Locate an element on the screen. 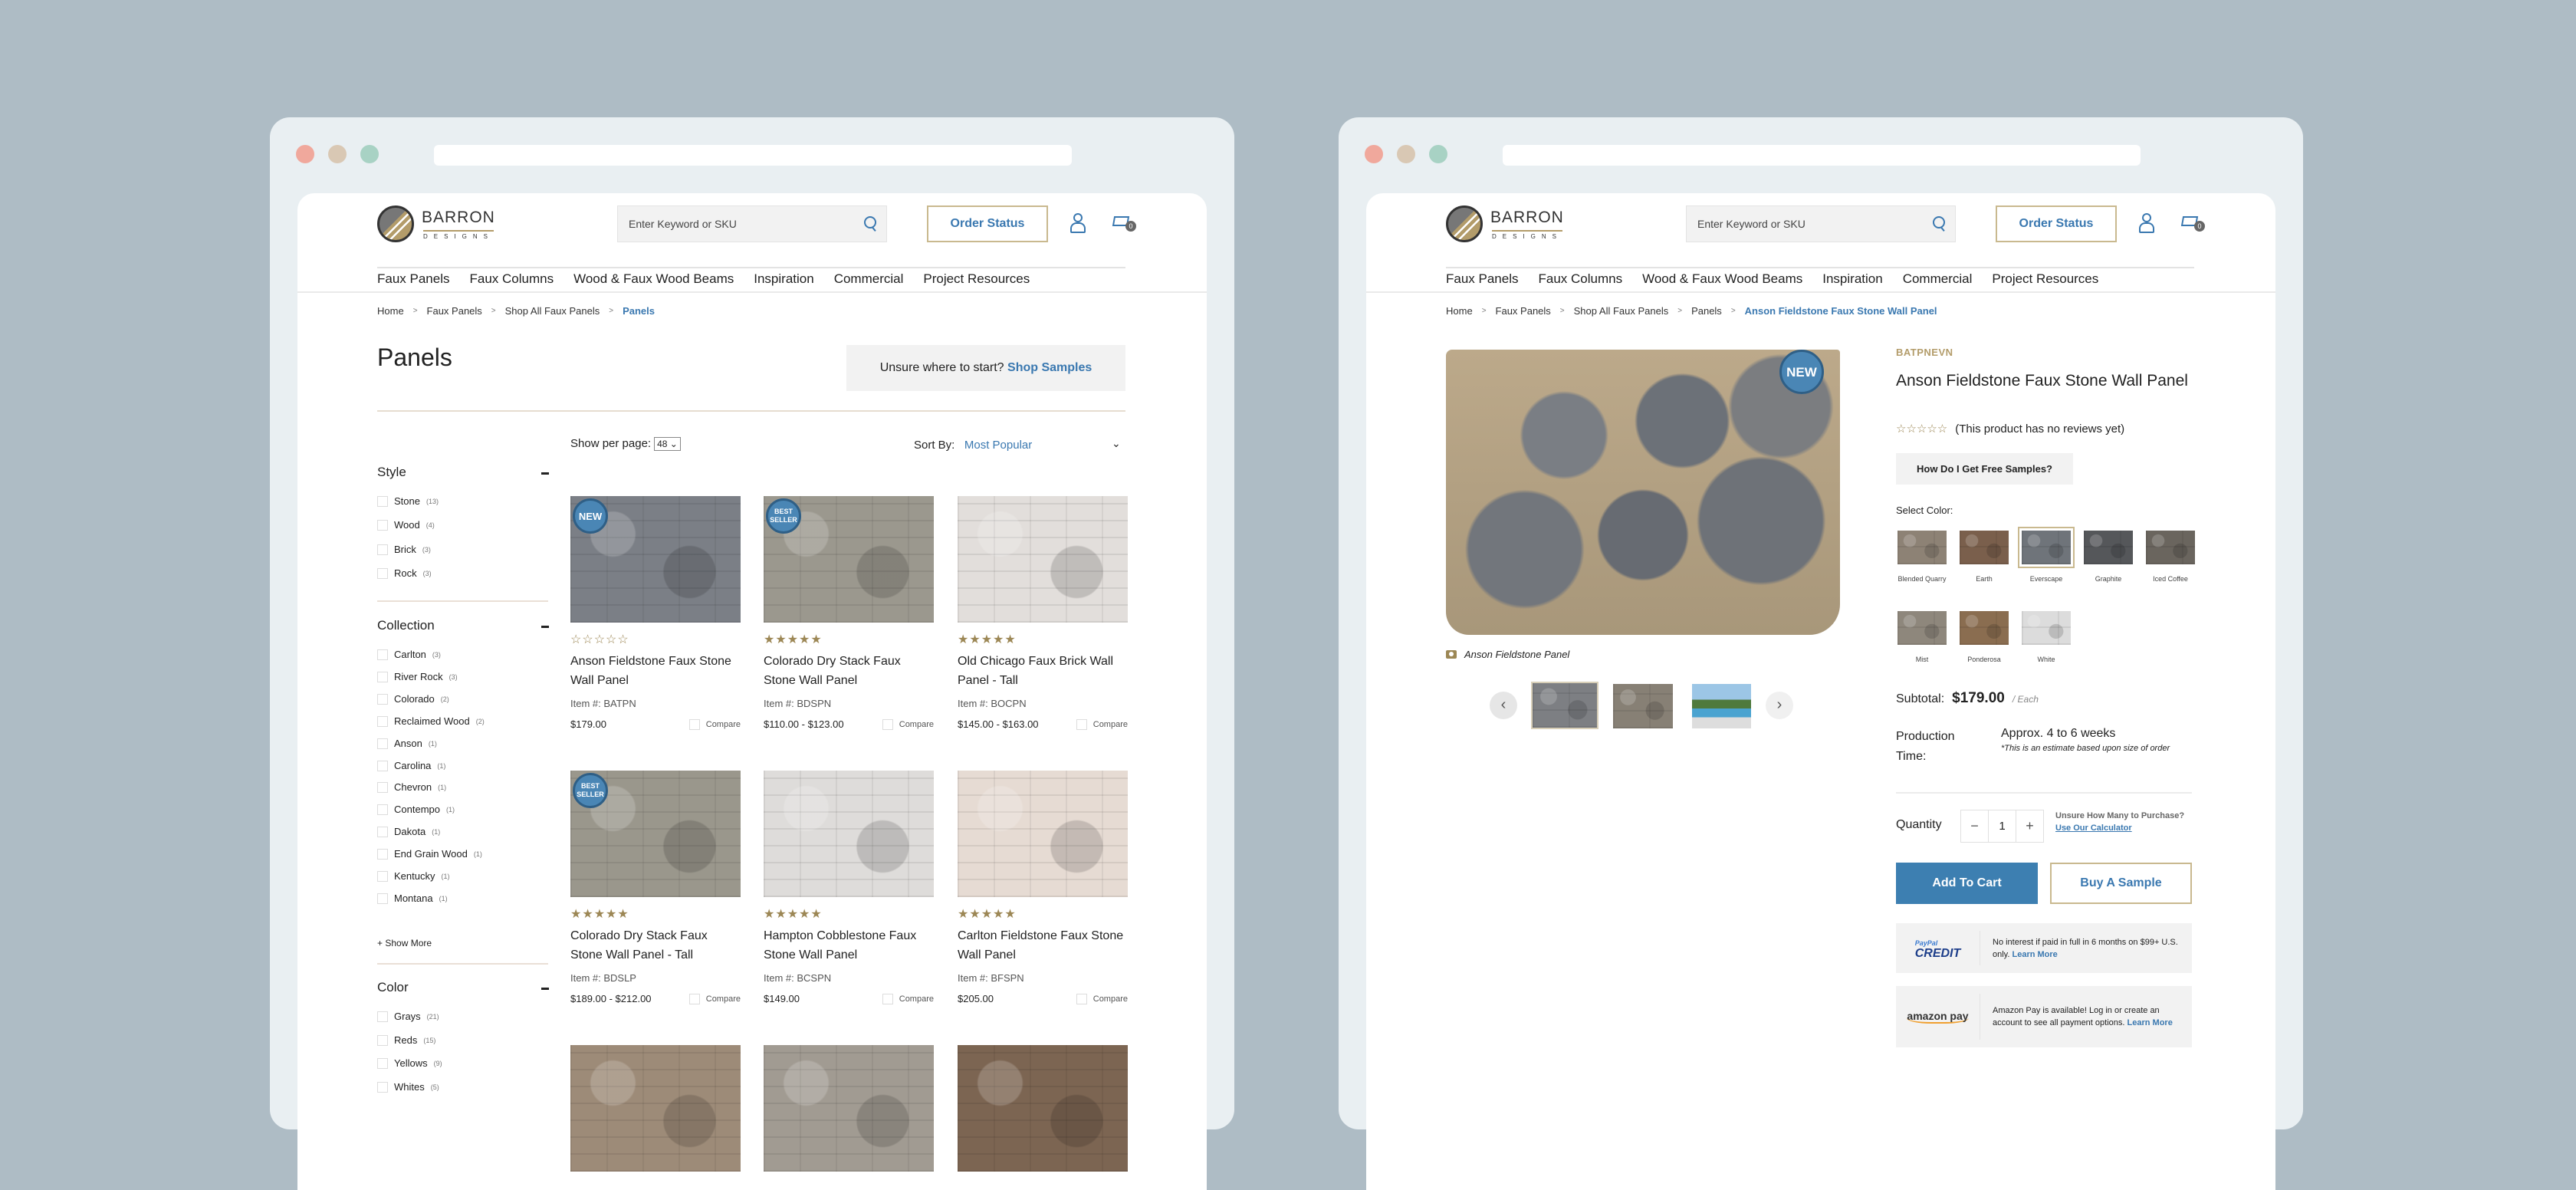 Image resolution: width=2576 pixels, height=1190 pixels. filter-option: Stone (13) is located at coordinates (408, 501).